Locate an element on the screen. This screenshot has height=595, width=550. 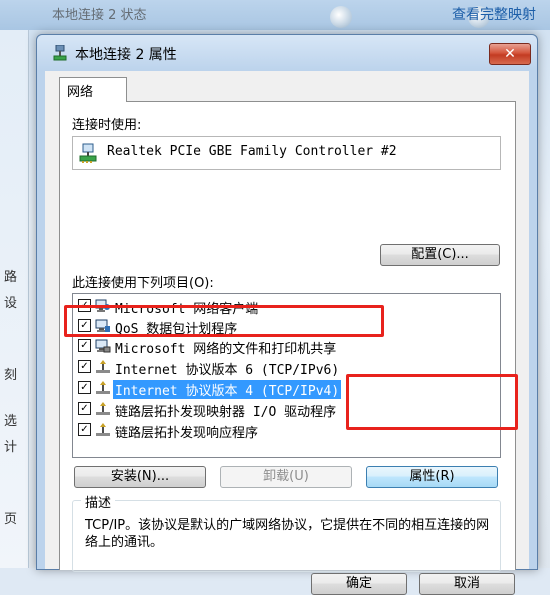
adapter-field: Realtek PCIe GBE Family Controller #2 is located at coordinates (286, 153).